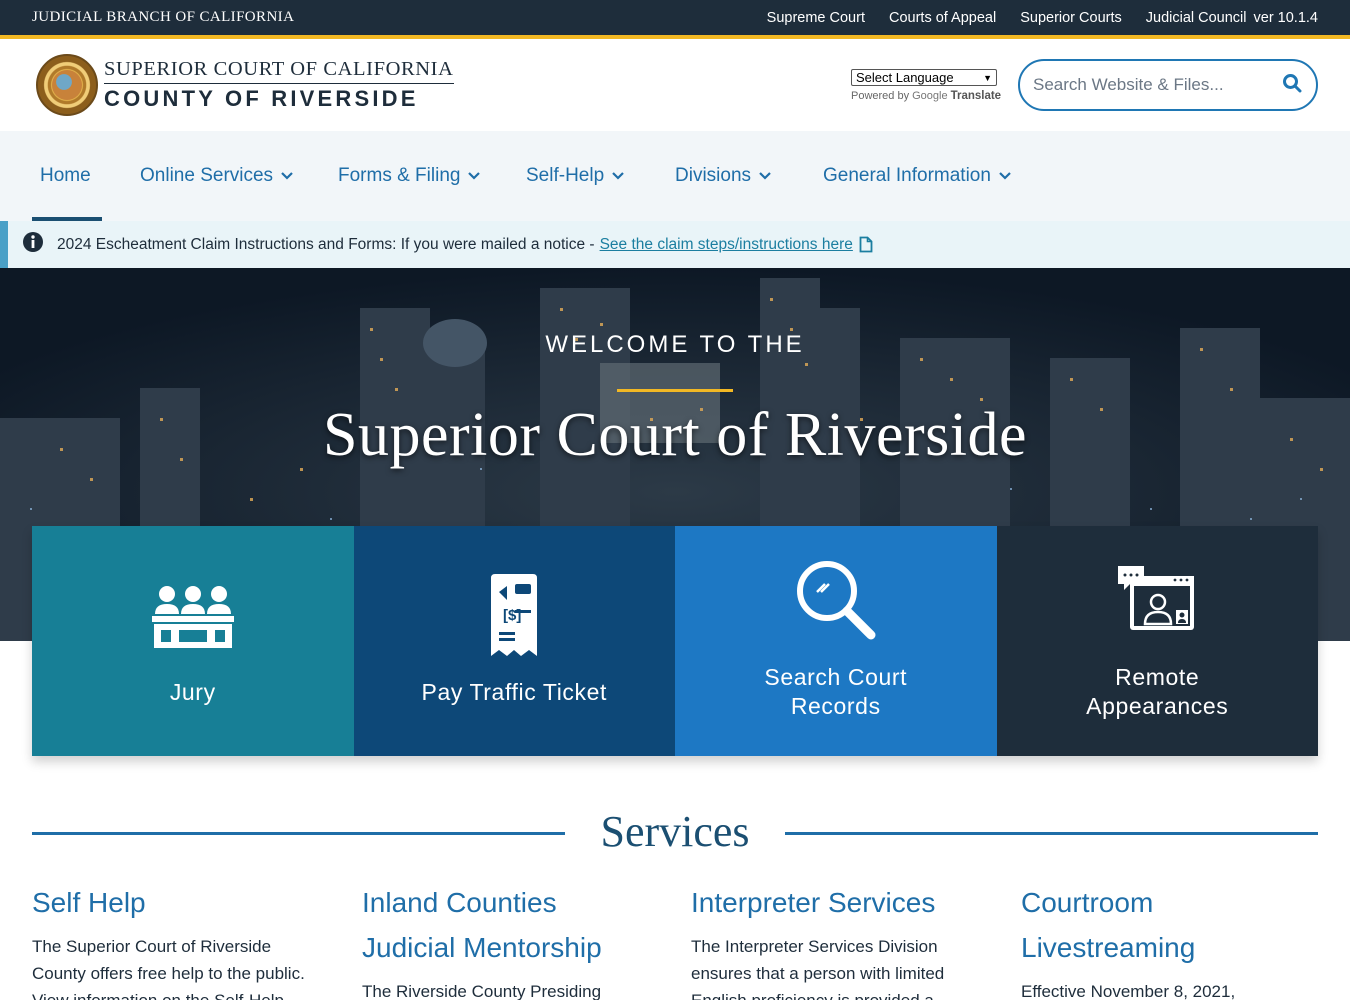 The image size is (1350, 1000). I want to click on courtroom-livestreaming-title-line1: Courtroom, so click(1087, 902).